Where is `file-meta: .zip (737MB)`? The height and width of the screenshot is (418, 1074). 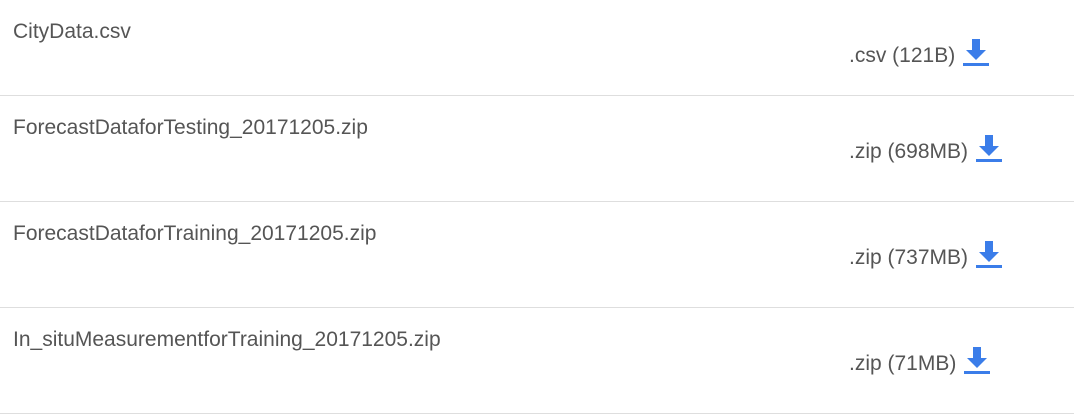 file-meta: .zip (737MB) is located at coordinates (926, 257).